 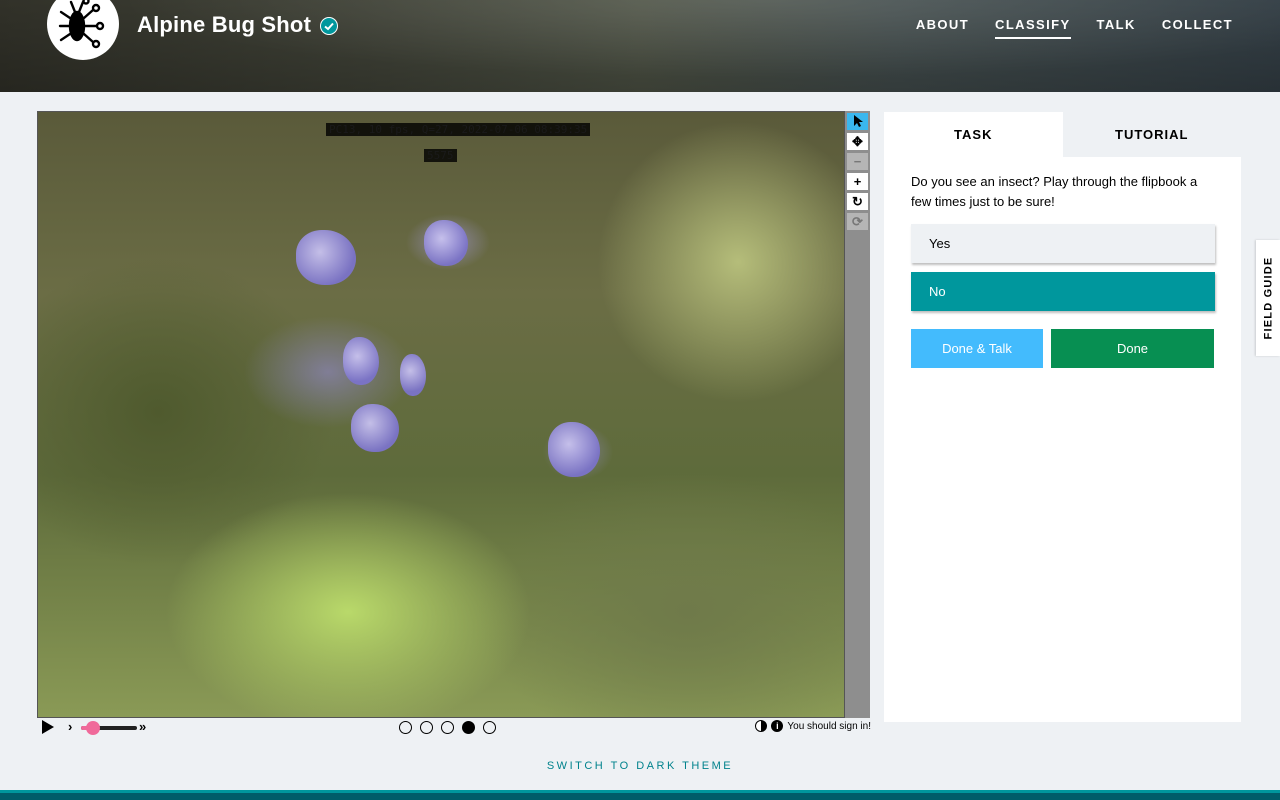 What do you see at coordinates (1116, 28) in the screenshot?
I see `nav-talk: TALK` at bounding box center [1116, 28].